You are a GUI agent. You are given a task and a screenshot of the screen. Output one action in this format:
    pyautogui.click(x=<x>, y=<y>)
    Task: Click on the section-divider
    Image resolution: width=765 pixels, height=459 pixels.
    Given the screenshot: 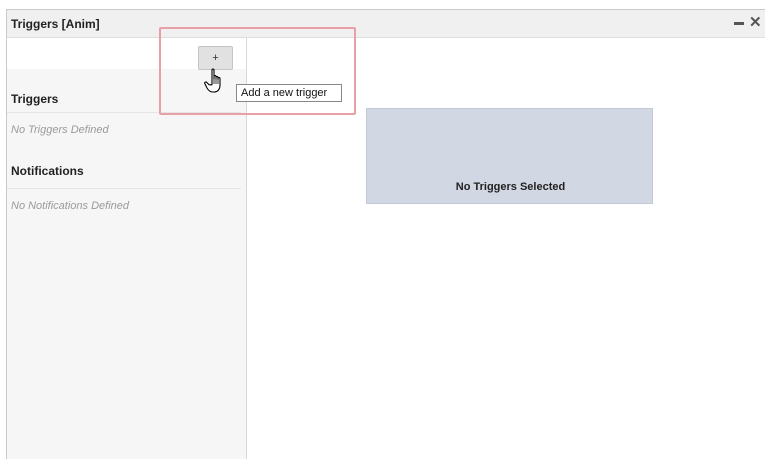 What is the action you would take?
    pyautogui.click(x=124, y=188)
    